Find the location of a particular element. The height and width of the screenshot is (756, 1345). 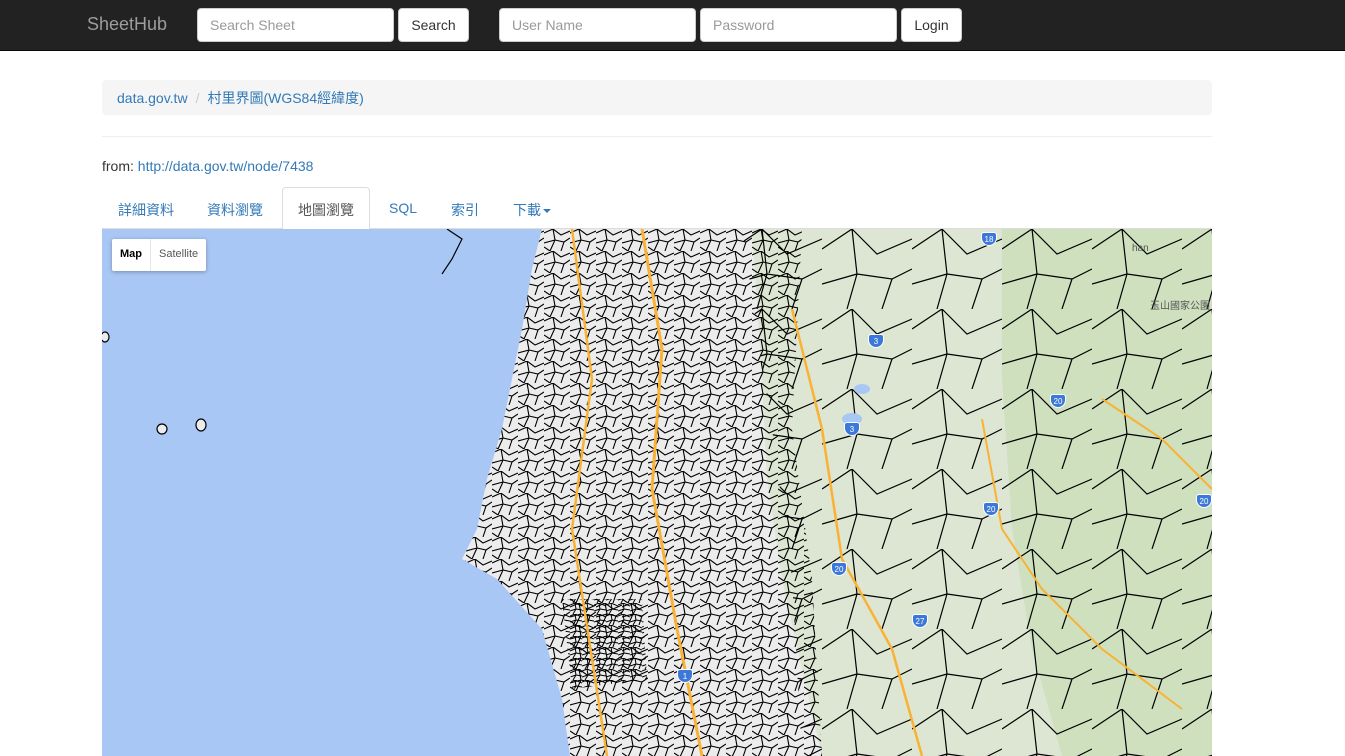

coastline is located at coordinates (452, 252).